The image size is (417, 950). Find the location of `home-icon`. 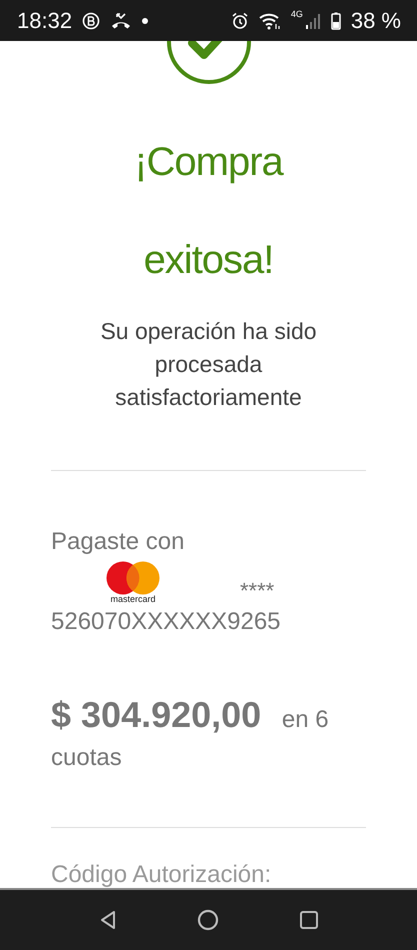

home-icon is located at coordinates (207, 920).